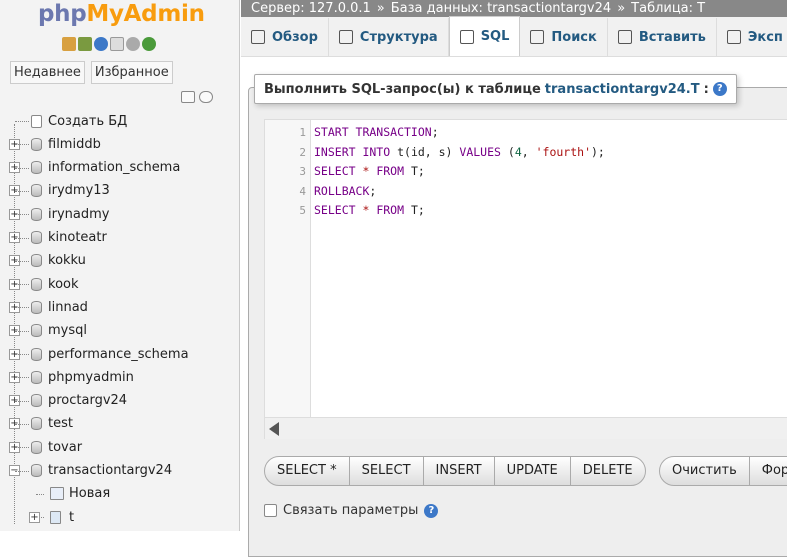 The image size is (787, 557). What do you see at coordinates (120, 191) in the screenshot?
I see `tree-item-irydmy13: + irydmy13` at bounding box center [120, 191].